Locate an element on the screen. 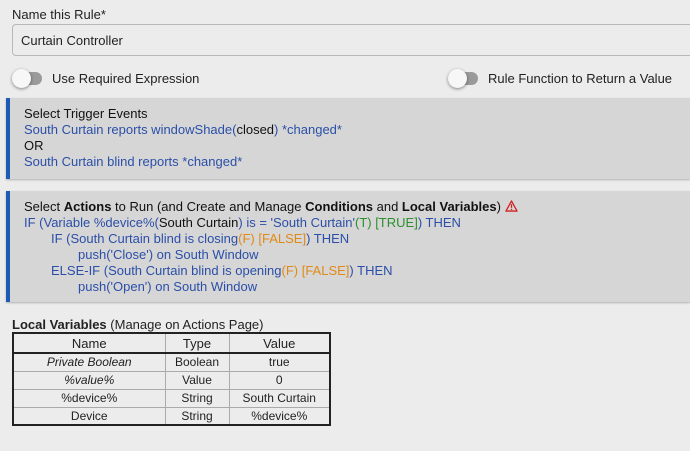 This screenshot has width=690, height=451. return-value-toggle is located at coordinates (463, 78).